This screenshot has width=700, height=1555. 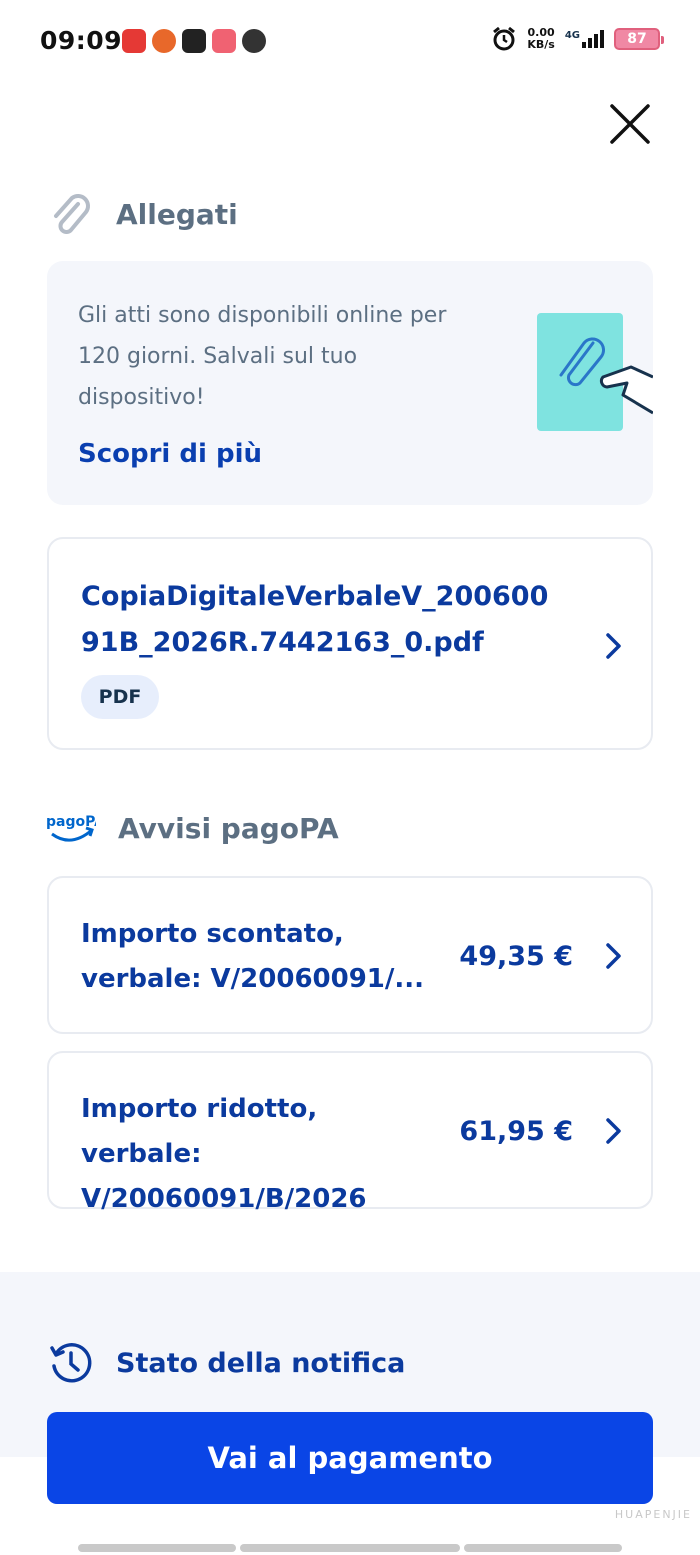 What do you see at coordinates (120, 697) in the screenshot?
I see `pdf-badge: PDF` at bounding box center [120, 697].